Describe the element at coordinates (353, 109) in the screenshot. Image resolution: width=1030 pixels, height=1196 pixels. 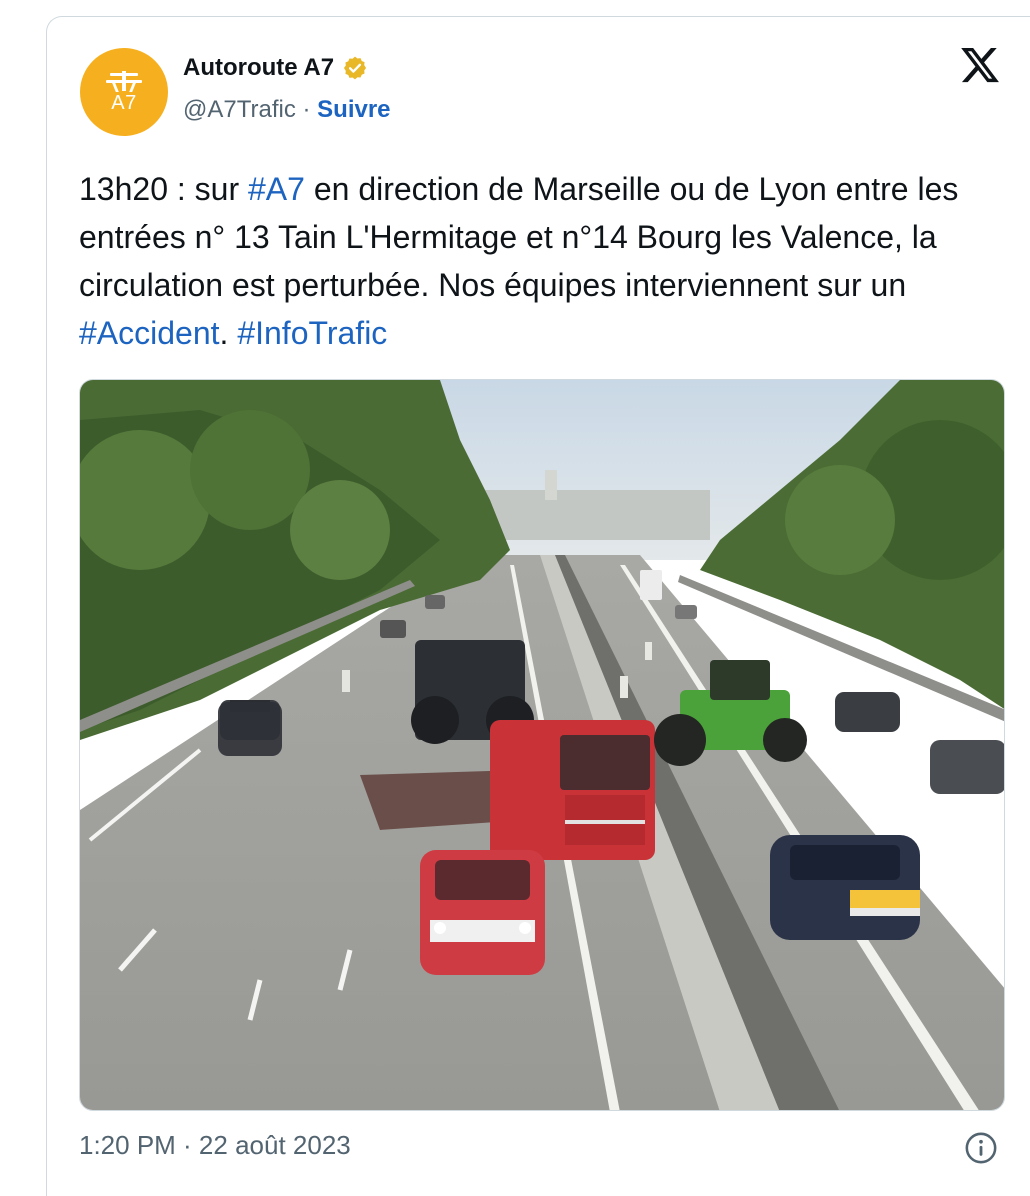
I see `follow-button: Suivre` at that location.